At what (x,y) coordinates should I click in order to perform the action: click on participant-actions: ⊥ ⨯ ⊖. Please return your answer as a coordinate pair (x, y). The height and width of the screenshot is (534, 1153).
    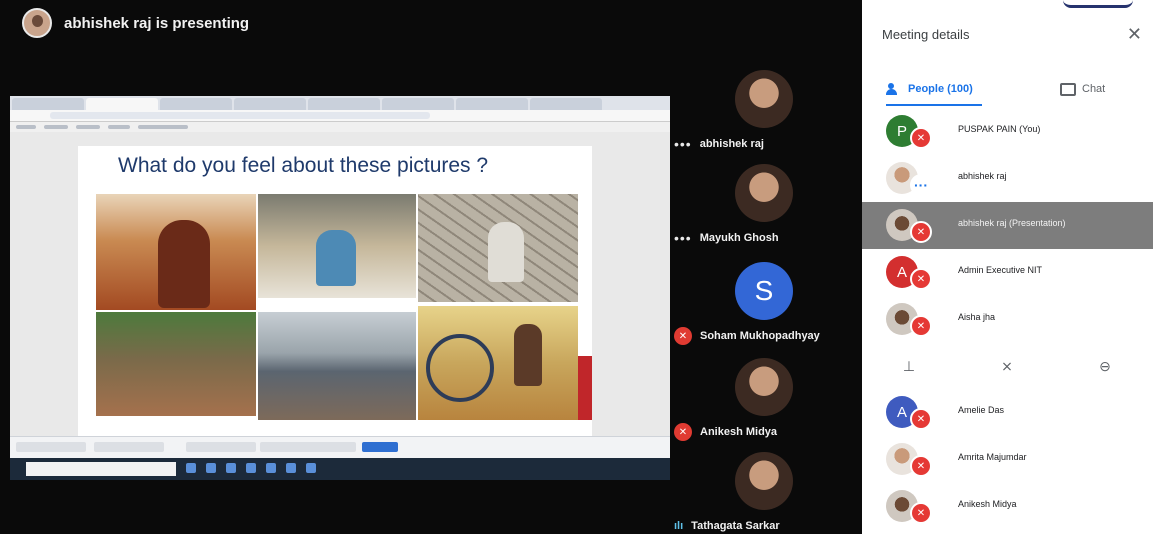
    Looking at the image, I should click on (1007, 366).